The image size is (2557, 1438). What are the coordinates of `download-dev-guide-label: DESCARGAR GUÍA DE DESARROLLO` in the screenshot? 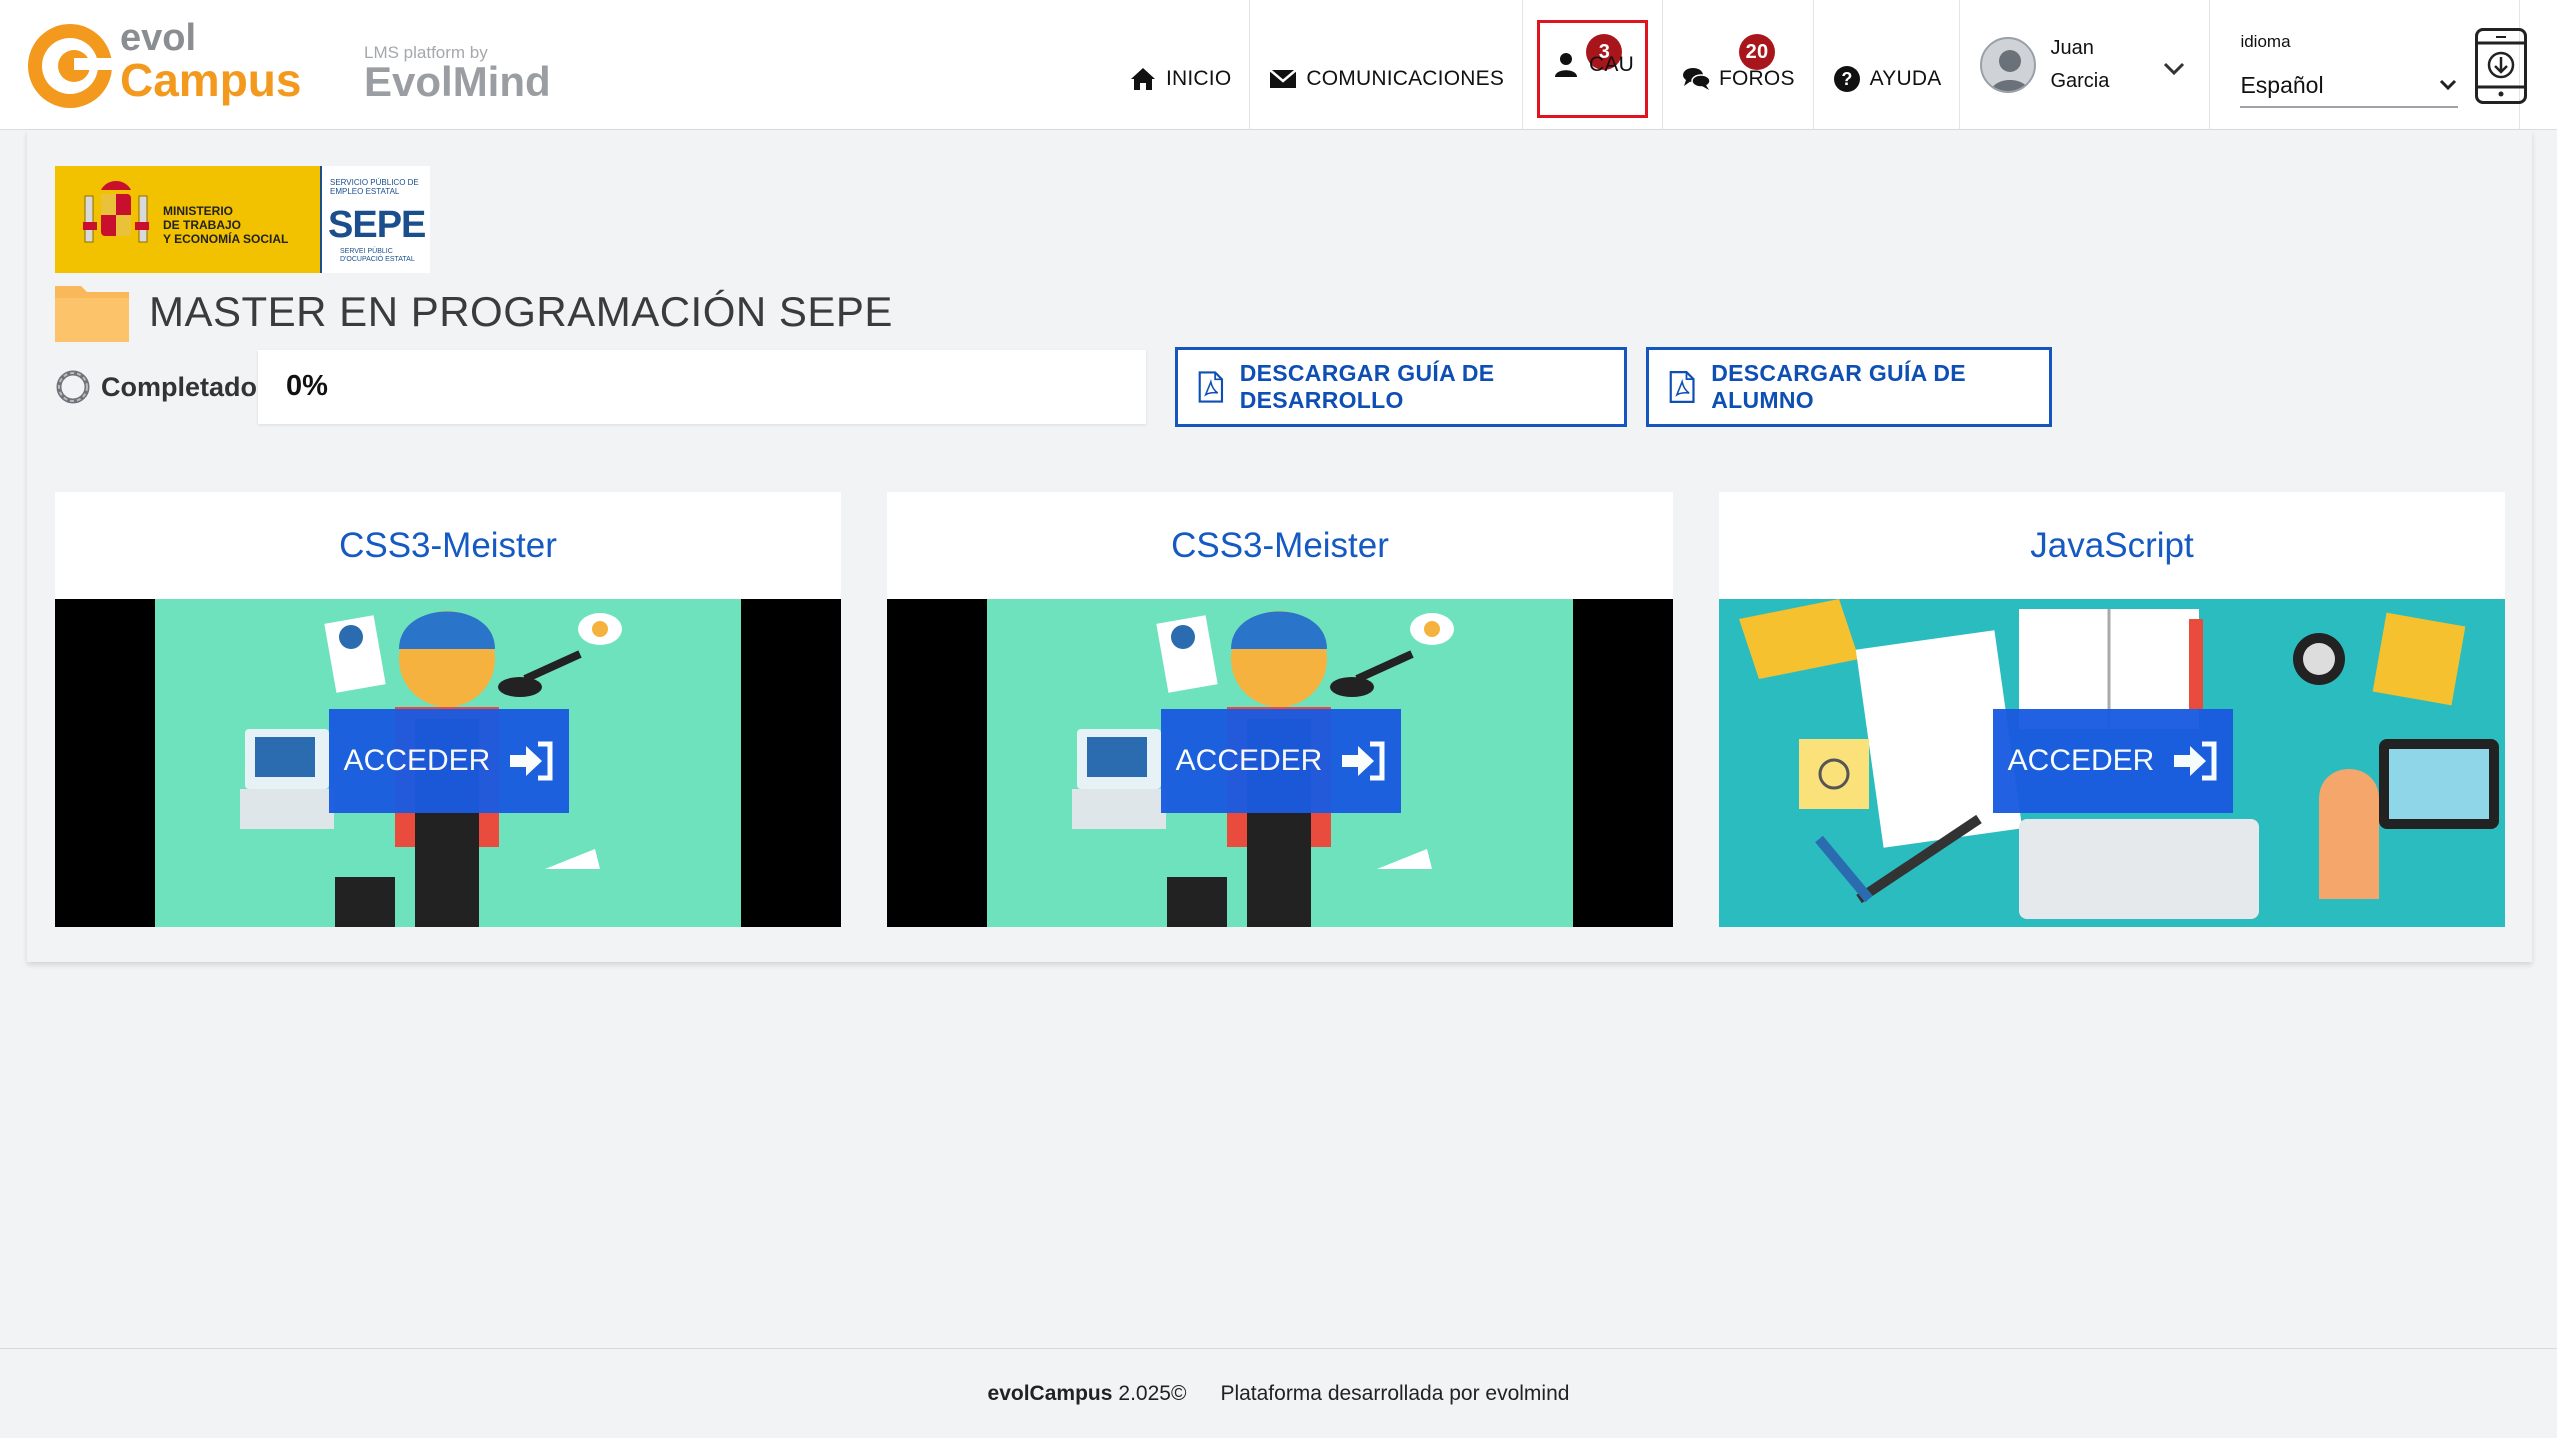 It's located at (1367, 386).